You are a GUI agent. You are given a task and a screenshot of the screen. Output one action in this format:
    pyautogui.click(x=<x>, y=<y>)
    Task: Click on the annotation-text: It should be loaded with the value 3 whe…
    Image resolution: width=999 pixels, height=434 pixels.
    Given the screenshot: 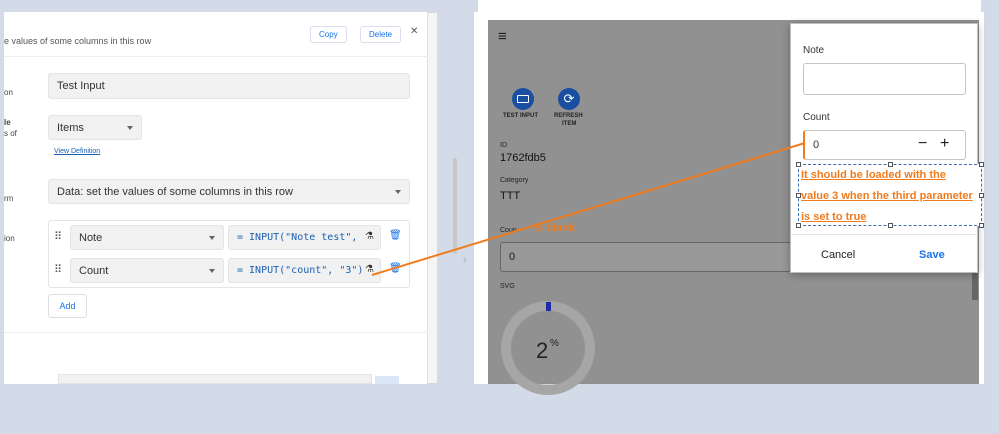 What is the action you would take?
    pyautogui.click(x=887, y=196)
    